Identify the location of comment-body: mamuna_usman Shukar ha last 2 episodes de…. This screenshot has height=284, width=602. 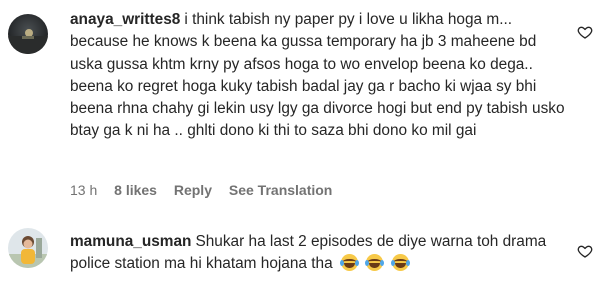
(320, 253).